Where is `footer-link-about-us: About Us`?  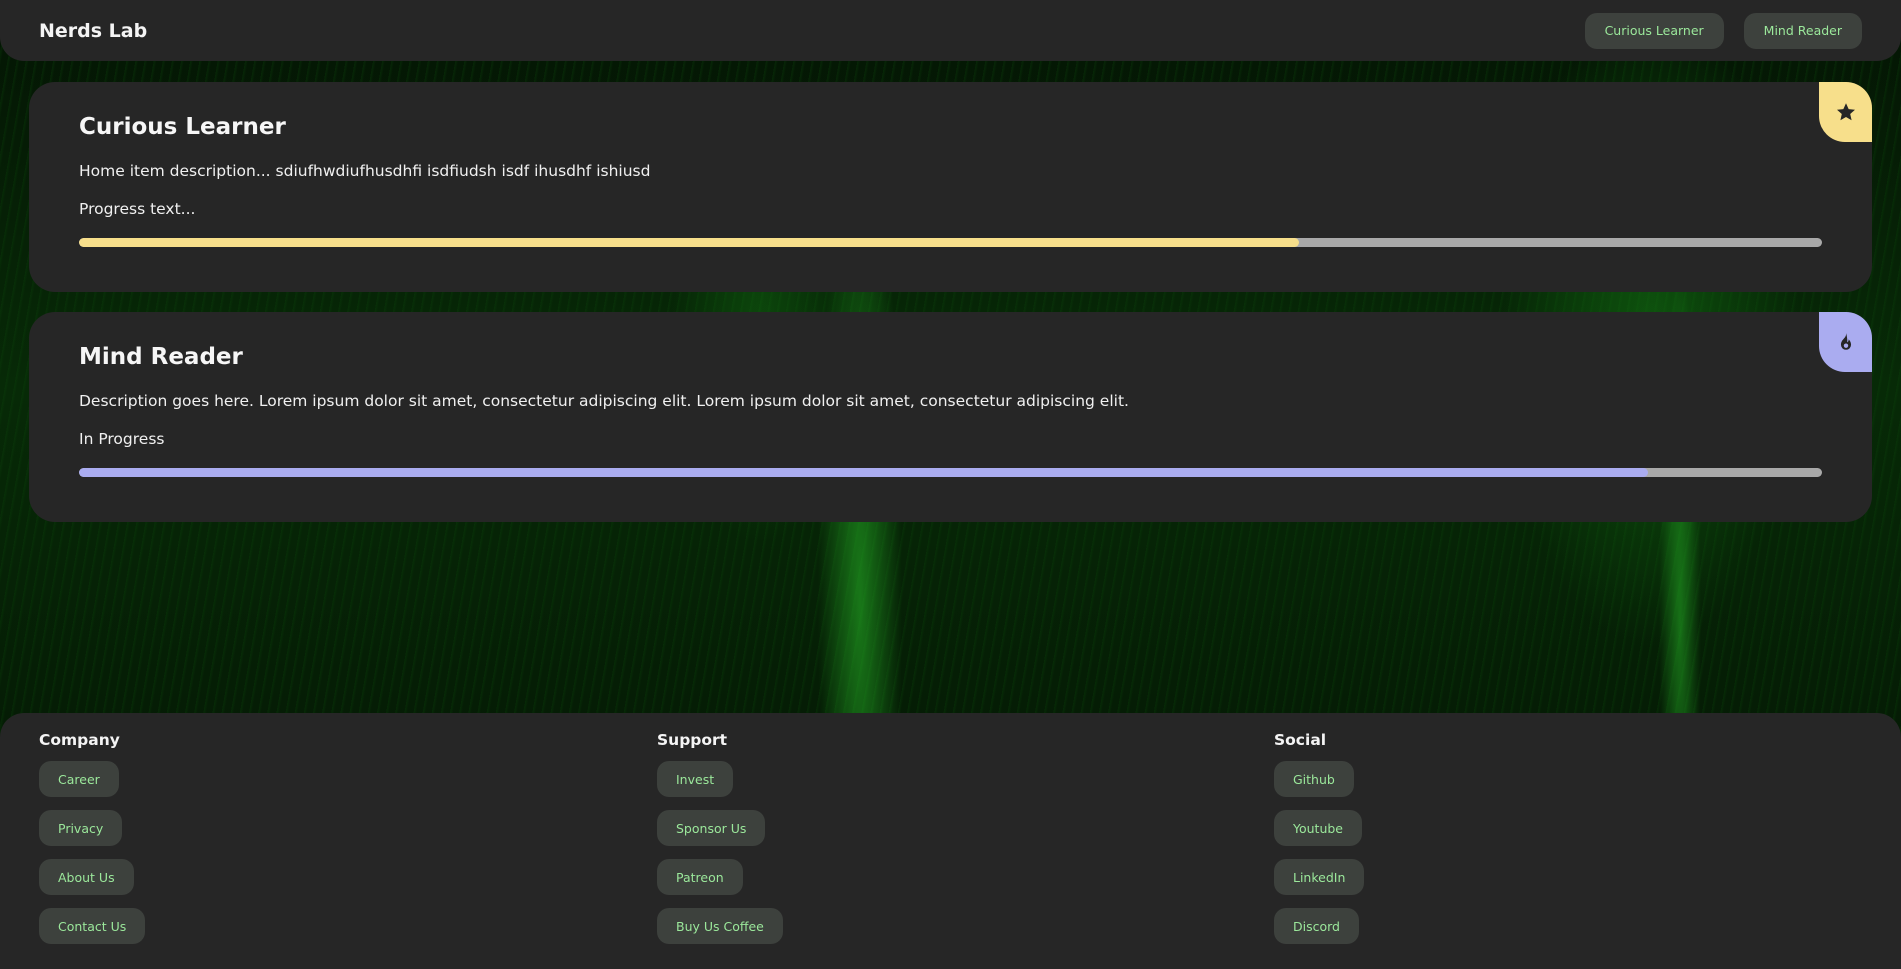
footer-link-about-us: About Us is located at coordinates (86, 877).